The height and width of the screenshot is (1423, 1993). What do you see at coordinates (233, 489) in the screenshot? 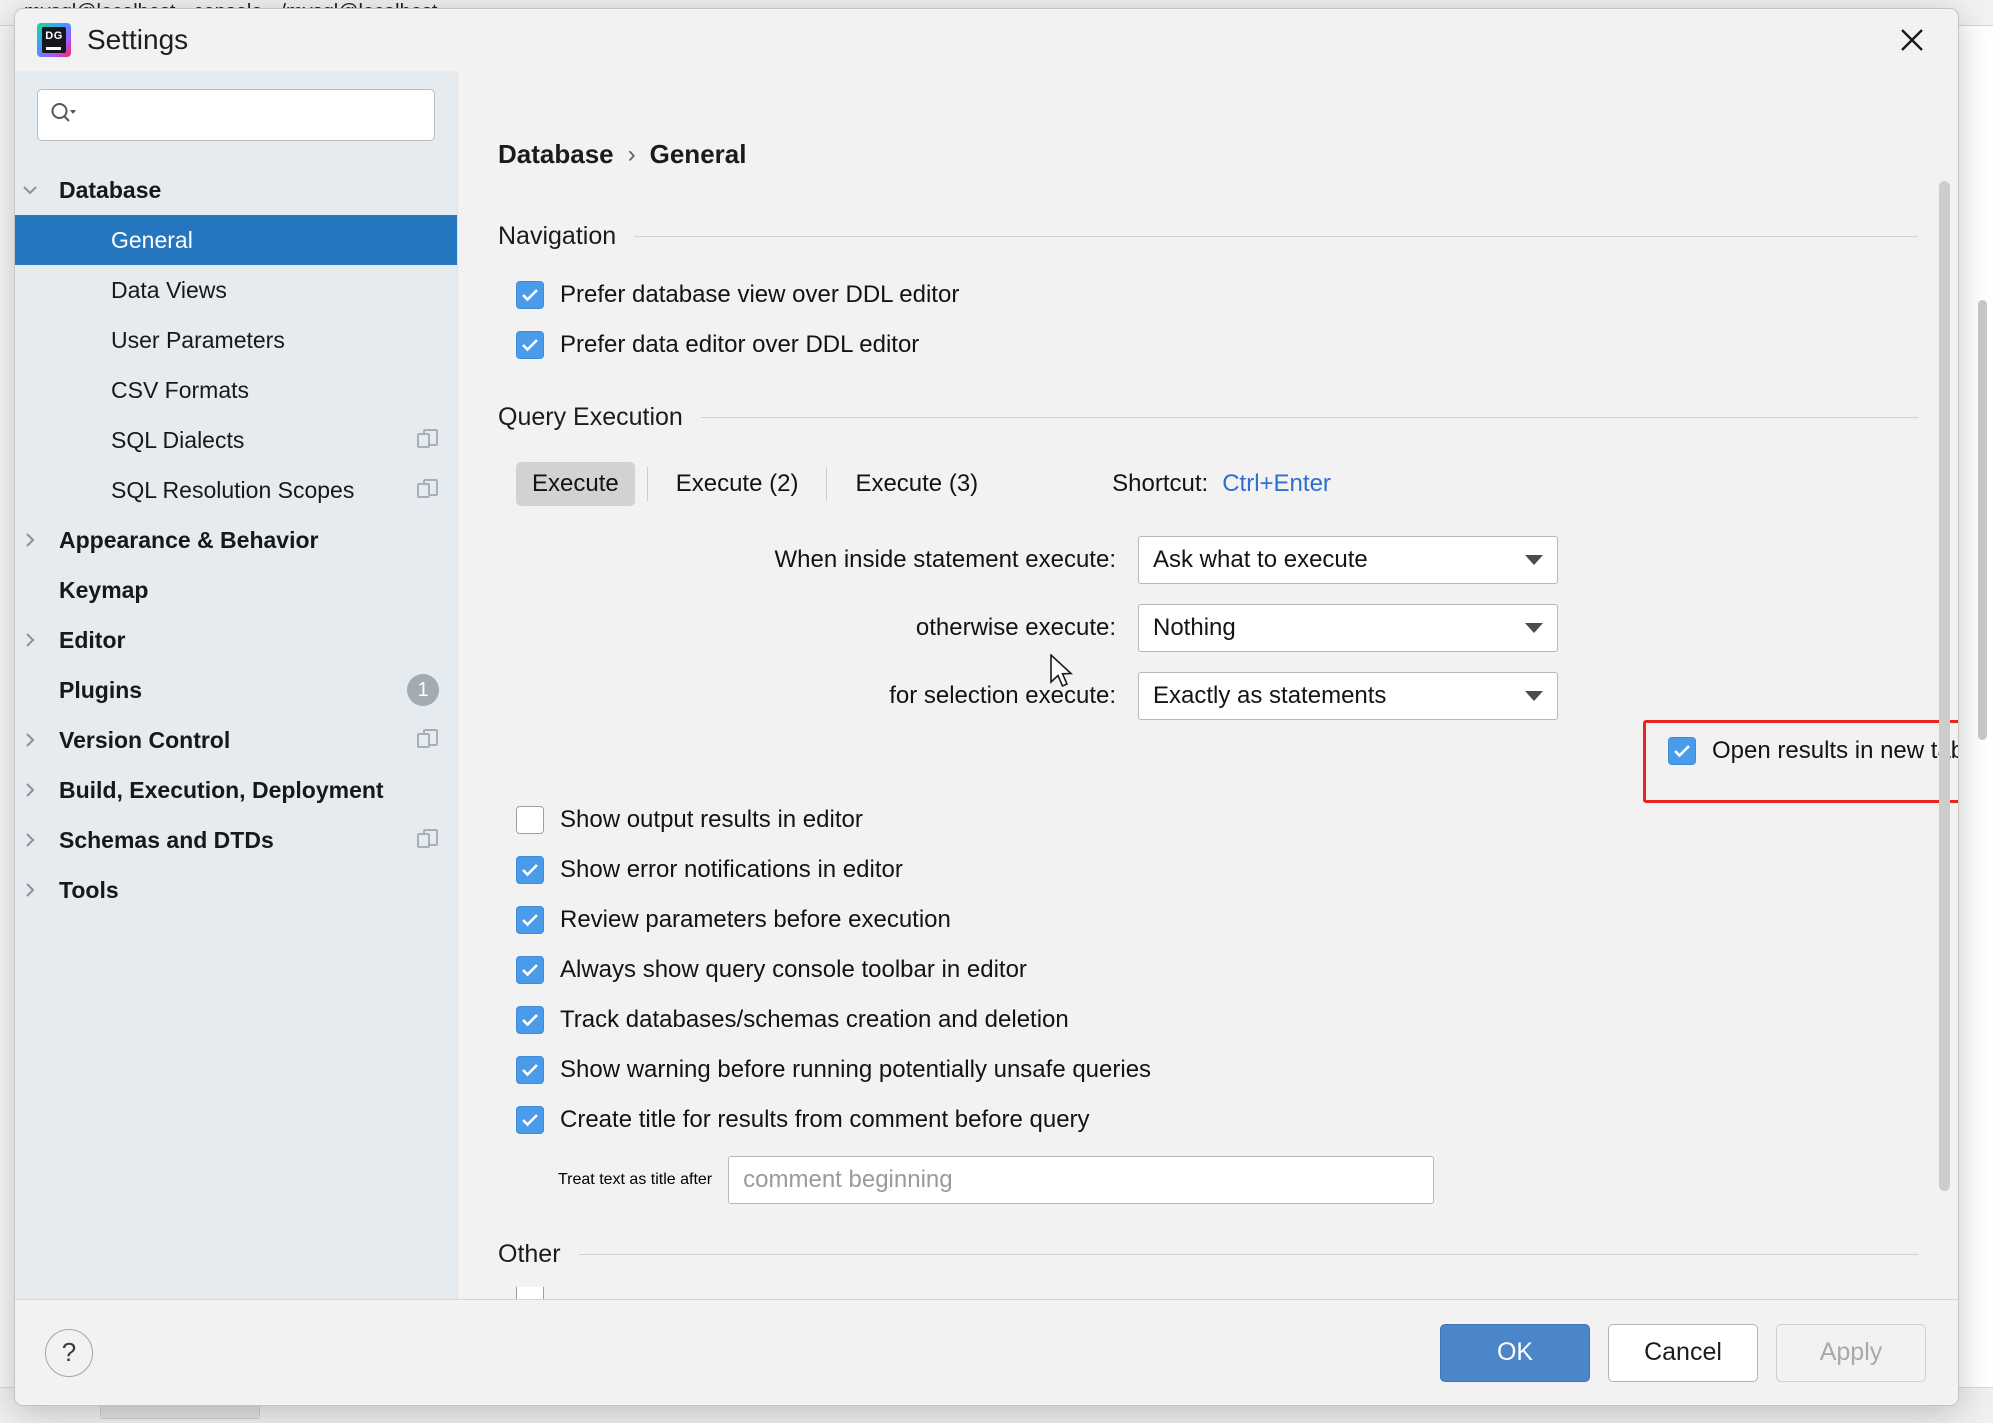
I see `sidebar-item-label: SQL Resolution Scopes` at bounding box center [233, 489].